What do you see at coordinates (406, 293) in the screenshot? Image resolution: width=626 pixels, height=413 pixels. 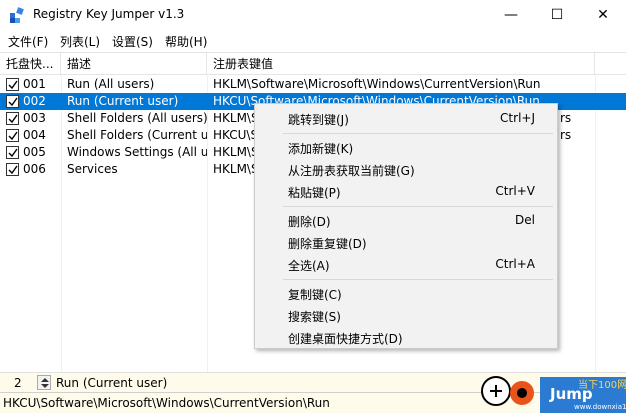 I see `menu-item-copy-key: 复制键(C)` at bounding box center [406, 293].